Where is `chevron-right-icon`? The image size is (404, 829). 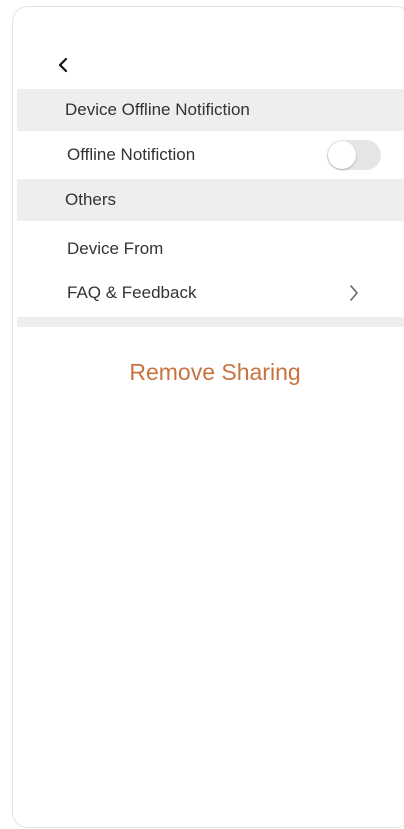
chevron-right-icon is located at coordinates (354, 293).